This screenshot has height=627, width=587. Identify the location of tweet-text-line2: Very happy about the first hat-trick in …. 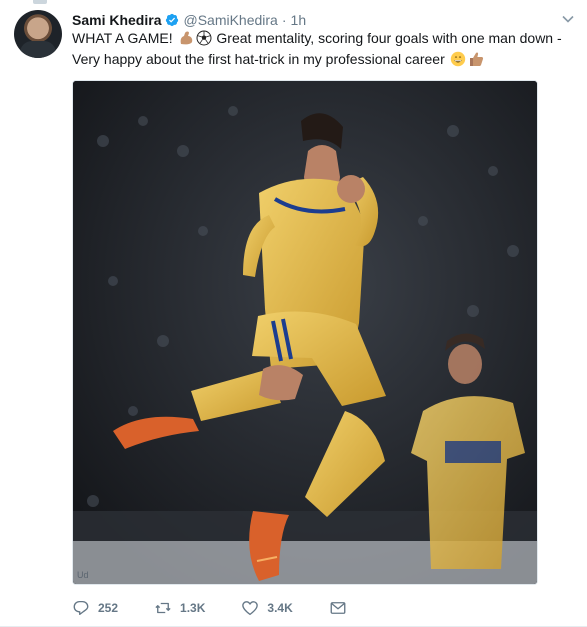
(258, 59).